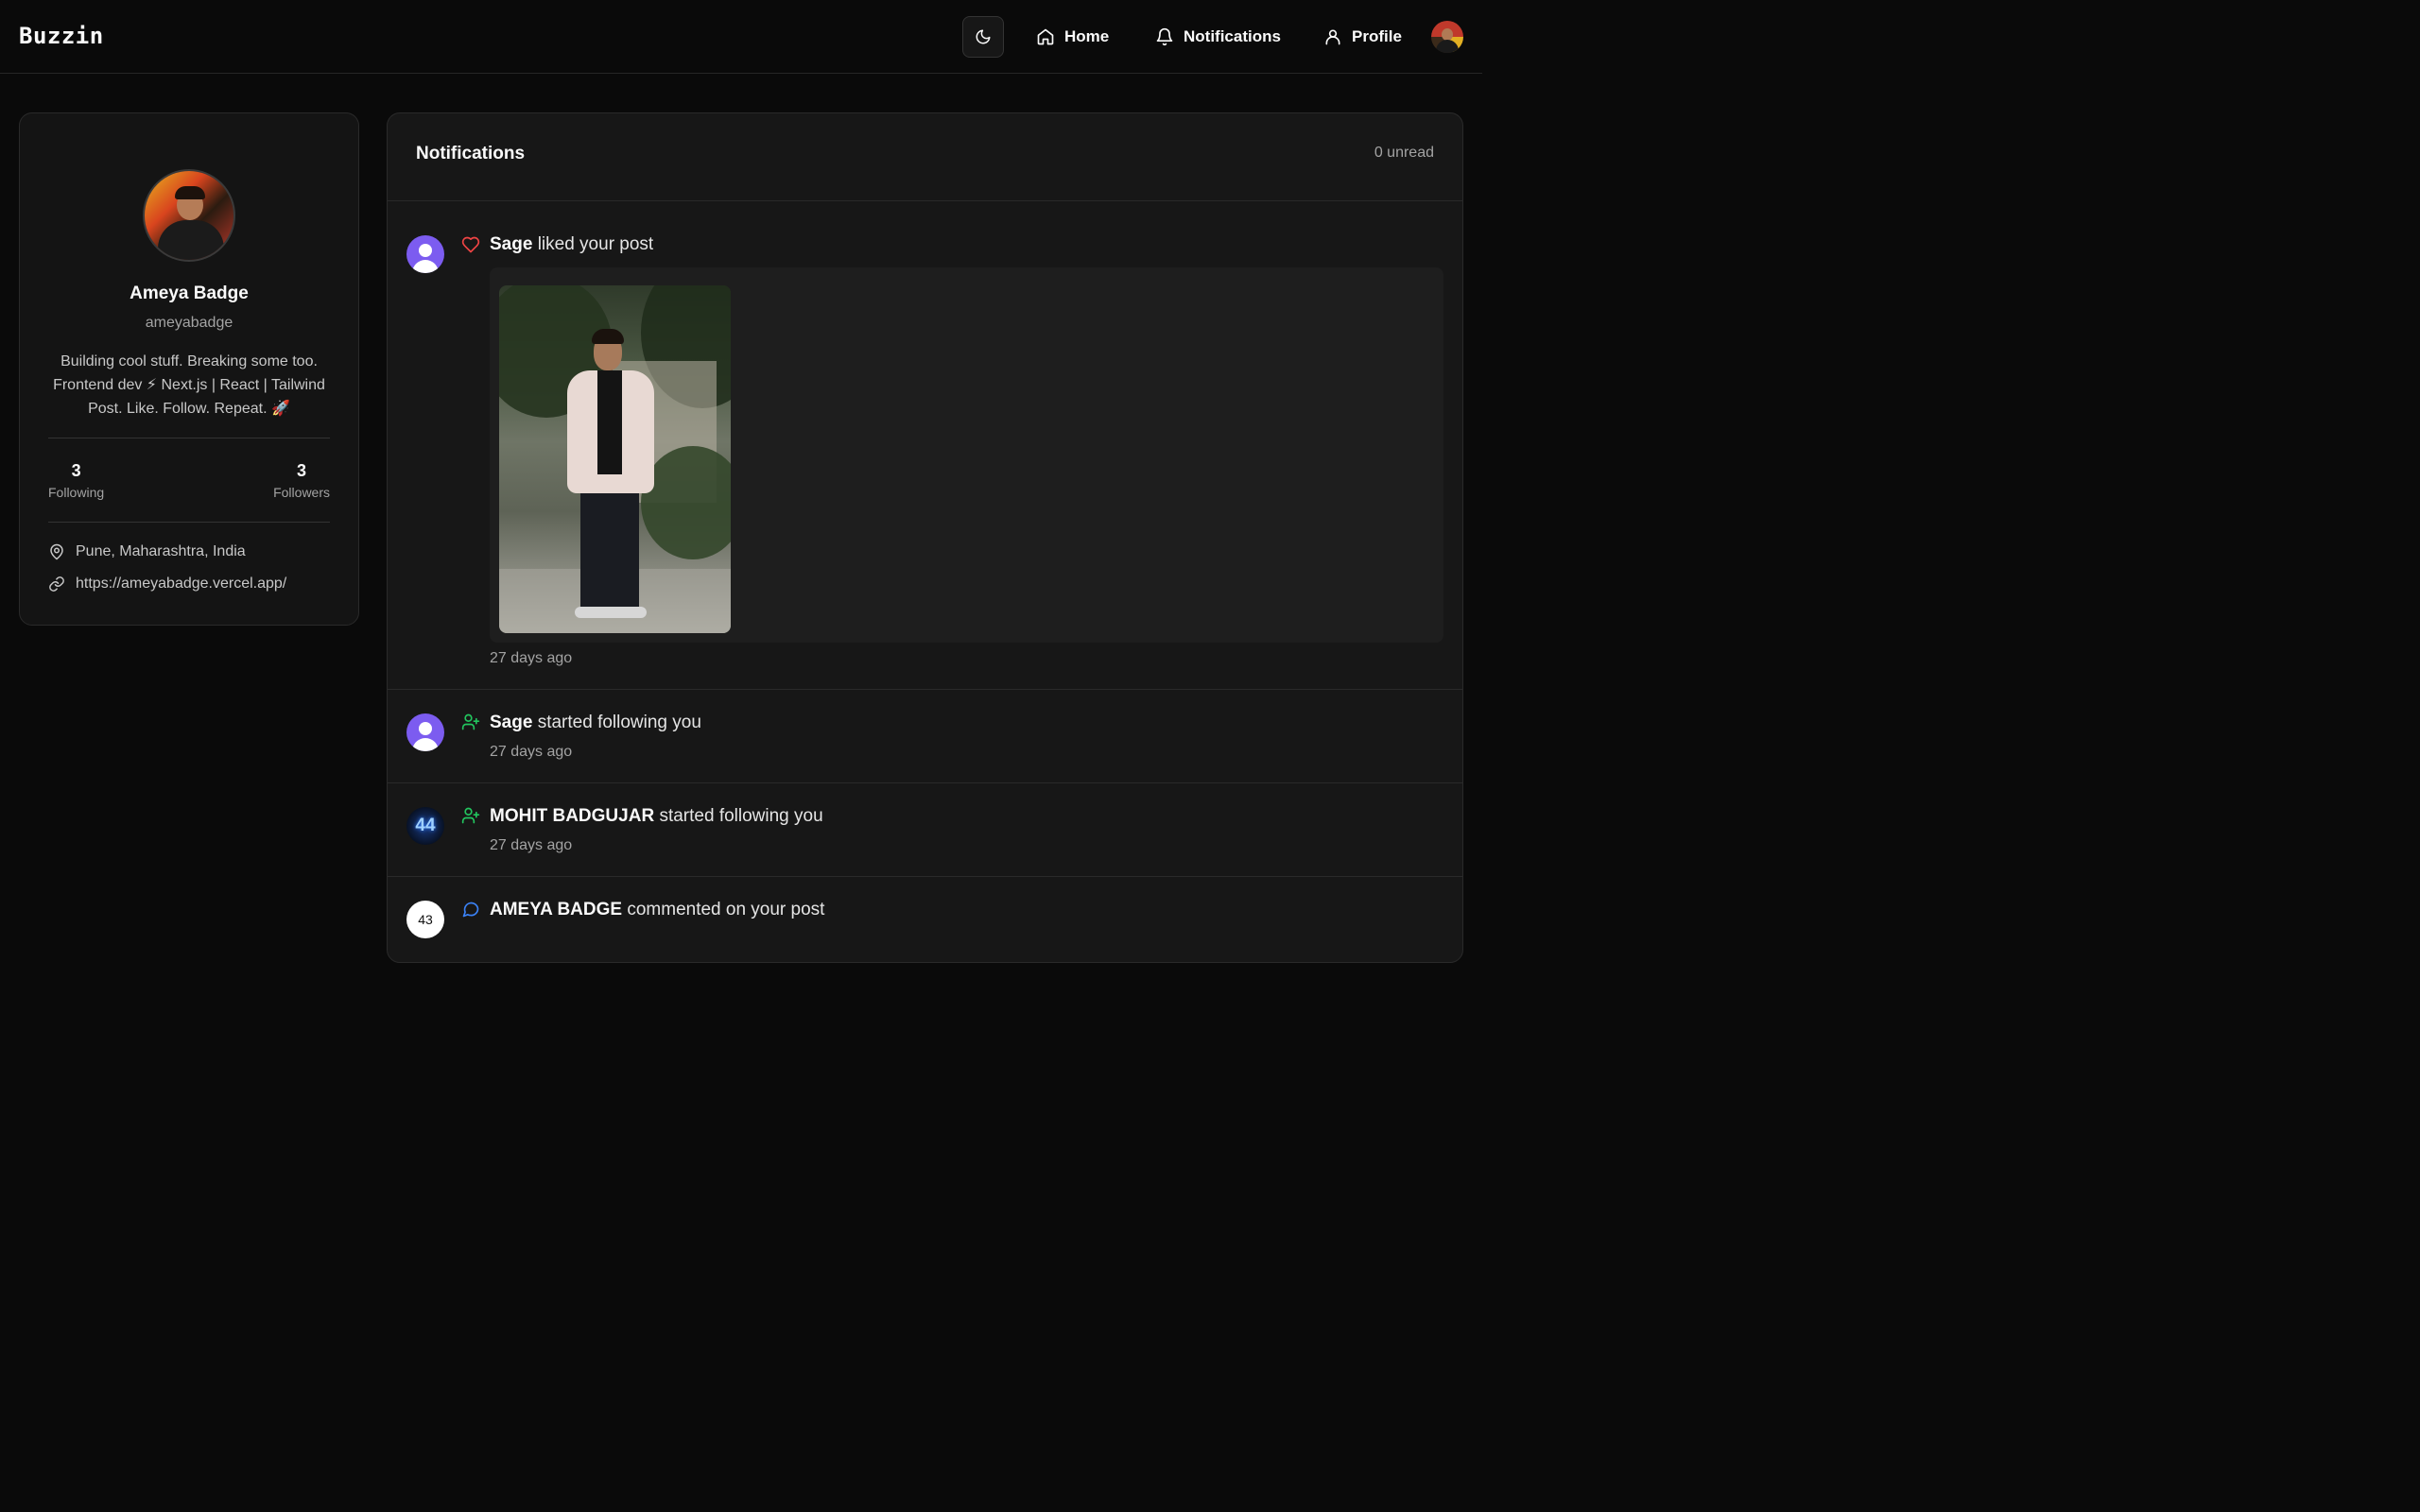 This screenshot has width=2420, height=1512. I want to click on notification-text: AMEYA BADGE commented on your post, so click(657, 910).